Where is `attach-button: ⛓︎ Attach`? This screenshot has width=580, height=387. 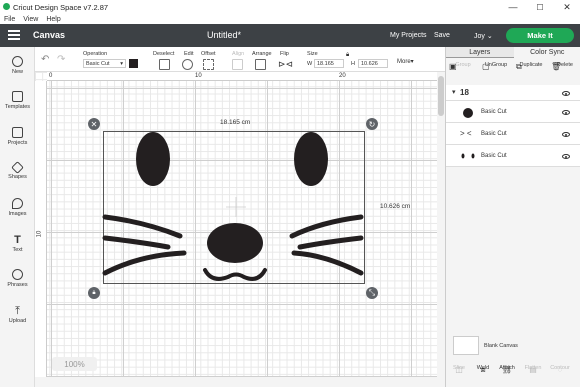 attach-button: ⛓︎ Attach is located at coordinates (507, 369).